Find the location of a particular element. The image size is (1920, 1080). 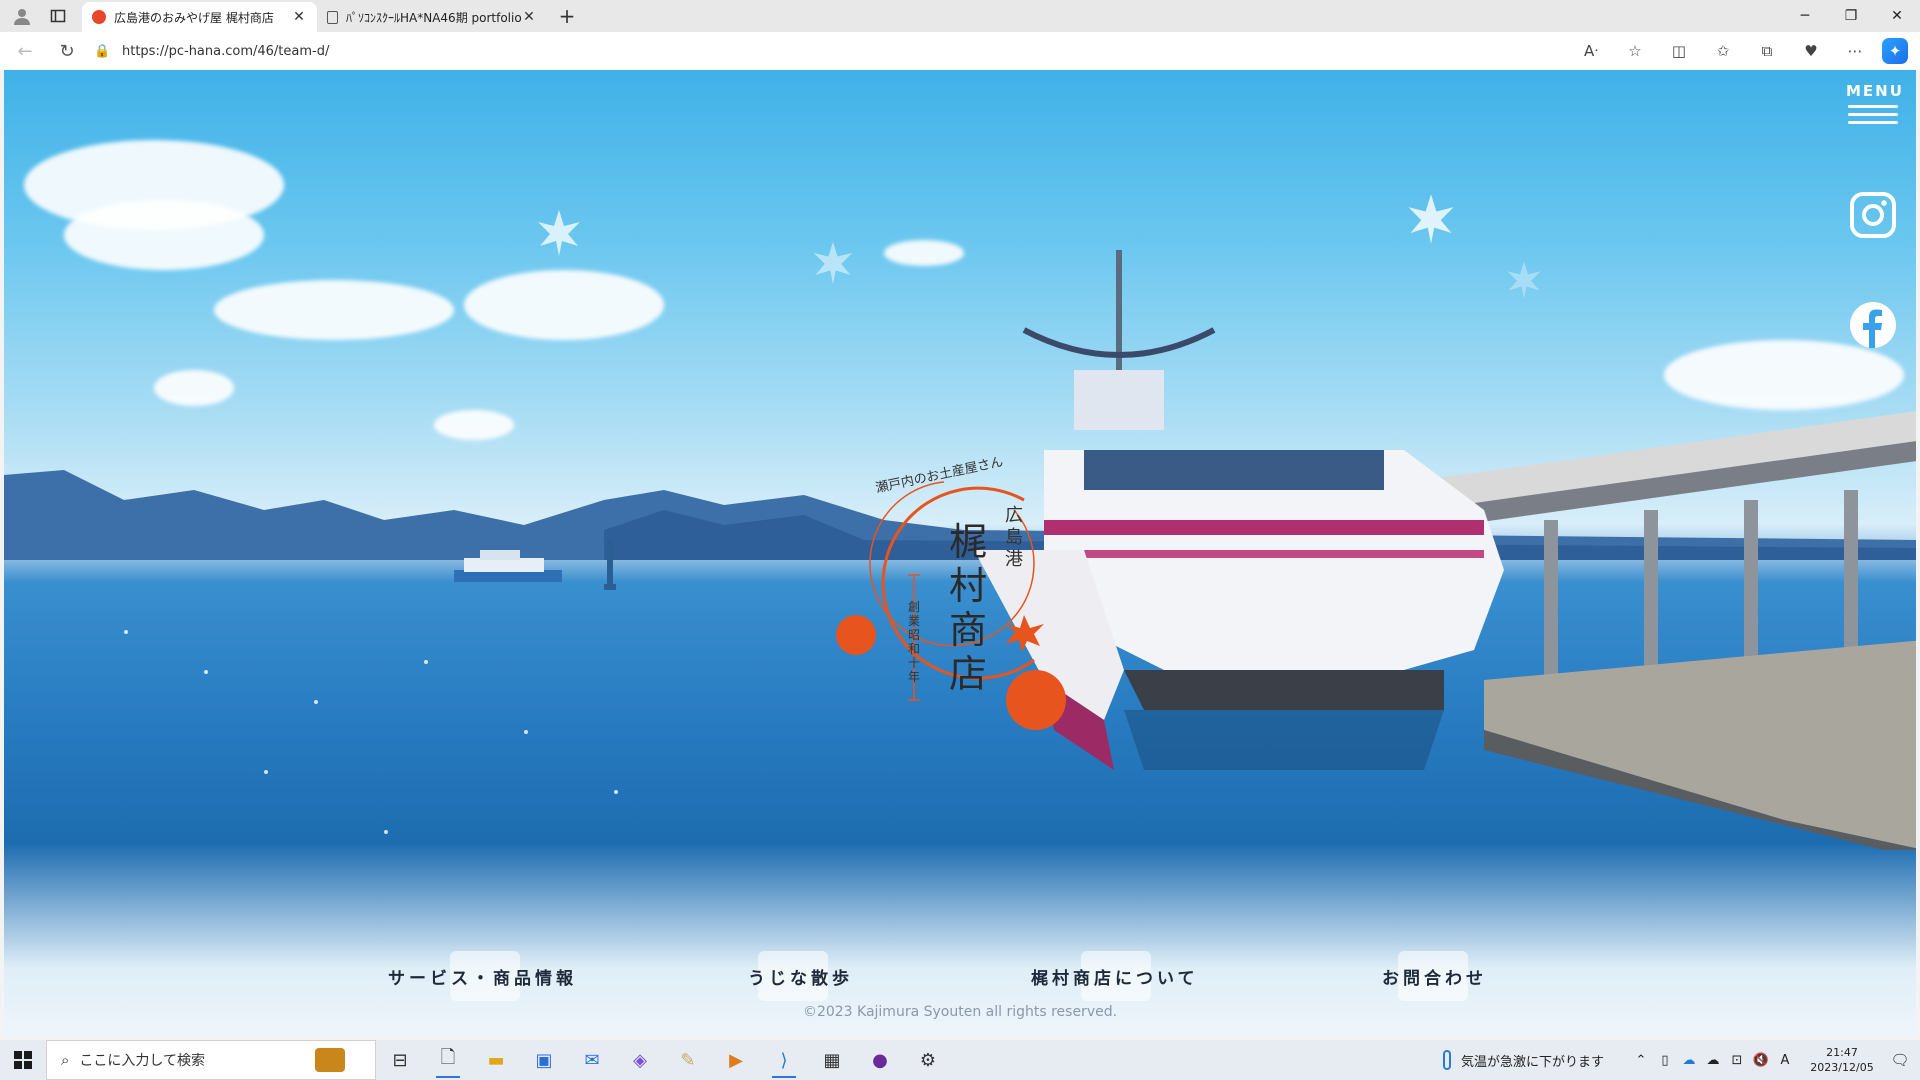

window-controls: ─ ❐ ✕ is located at coordinates (1851, 16).